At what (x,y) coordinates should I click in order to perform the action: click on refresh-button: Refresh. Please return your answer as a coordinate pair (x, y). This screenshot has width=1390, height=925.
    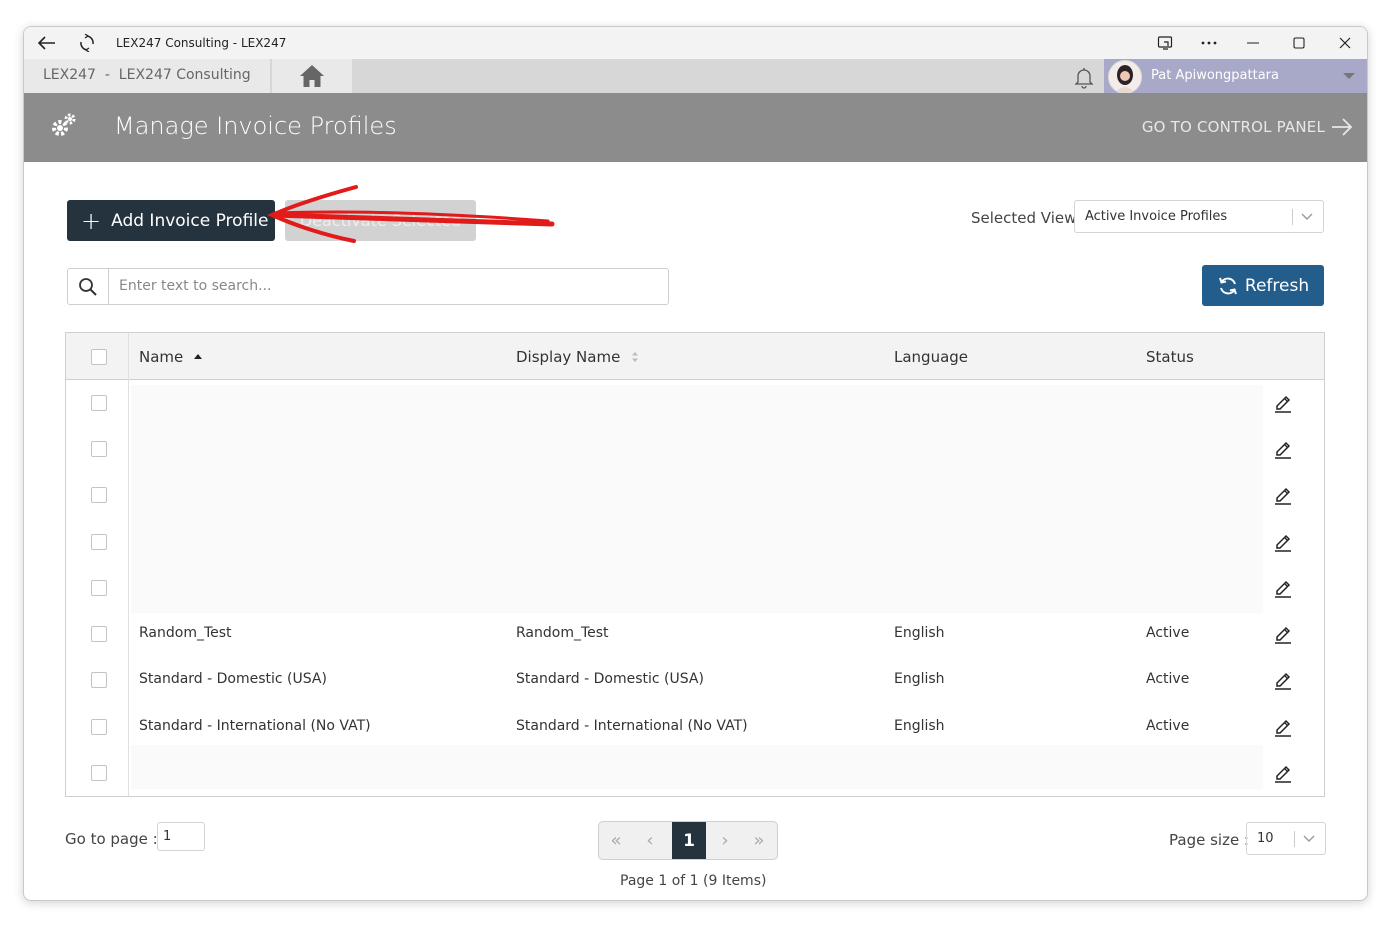
    Looking at the image, I should click on (1263, 285).